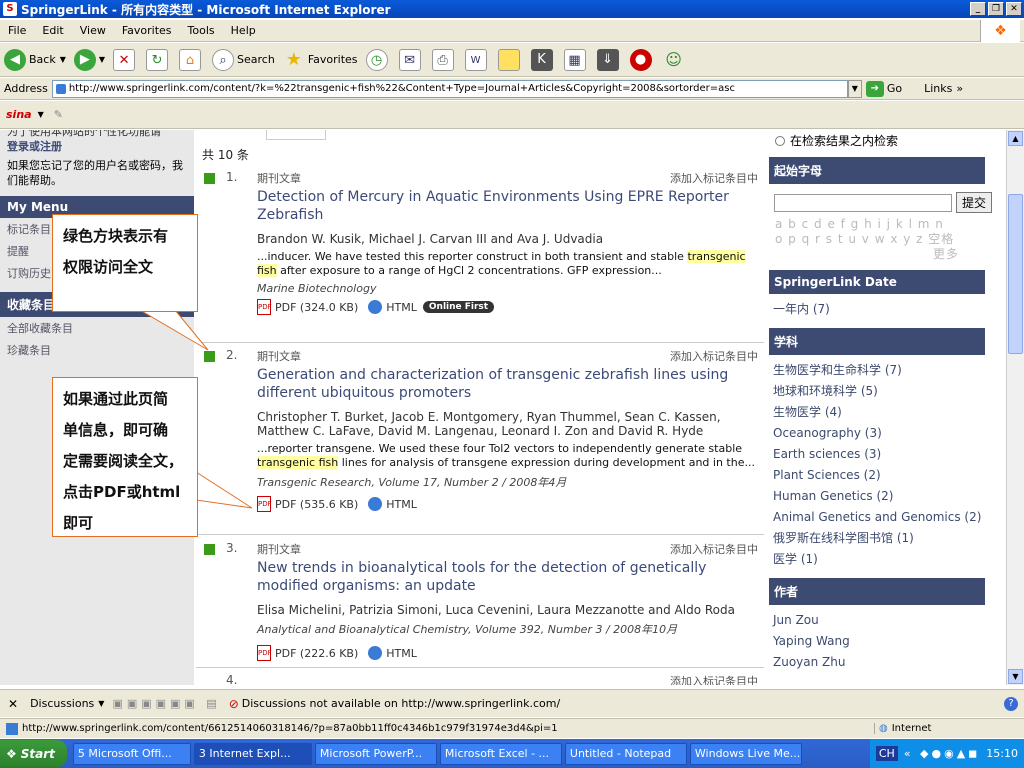 The width and height of the screenshot is (1024, 768). What do you see at coordinates (879, 412) in the screenshot?
I see `subject-link: 生物医学 (4)` at bounding box center [879, 412].